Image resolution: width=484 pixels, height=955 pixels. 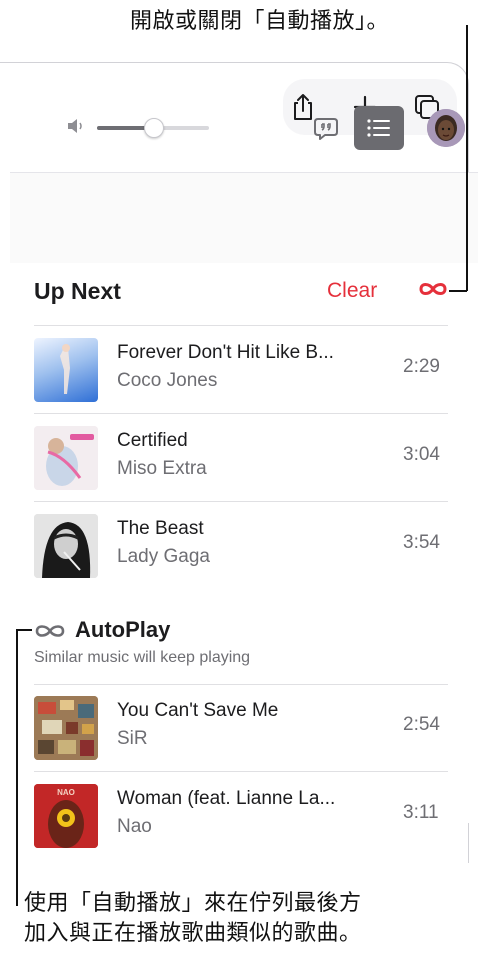 I want to click on callout-line-bottom-horizontal, so click(x=24, y=630).